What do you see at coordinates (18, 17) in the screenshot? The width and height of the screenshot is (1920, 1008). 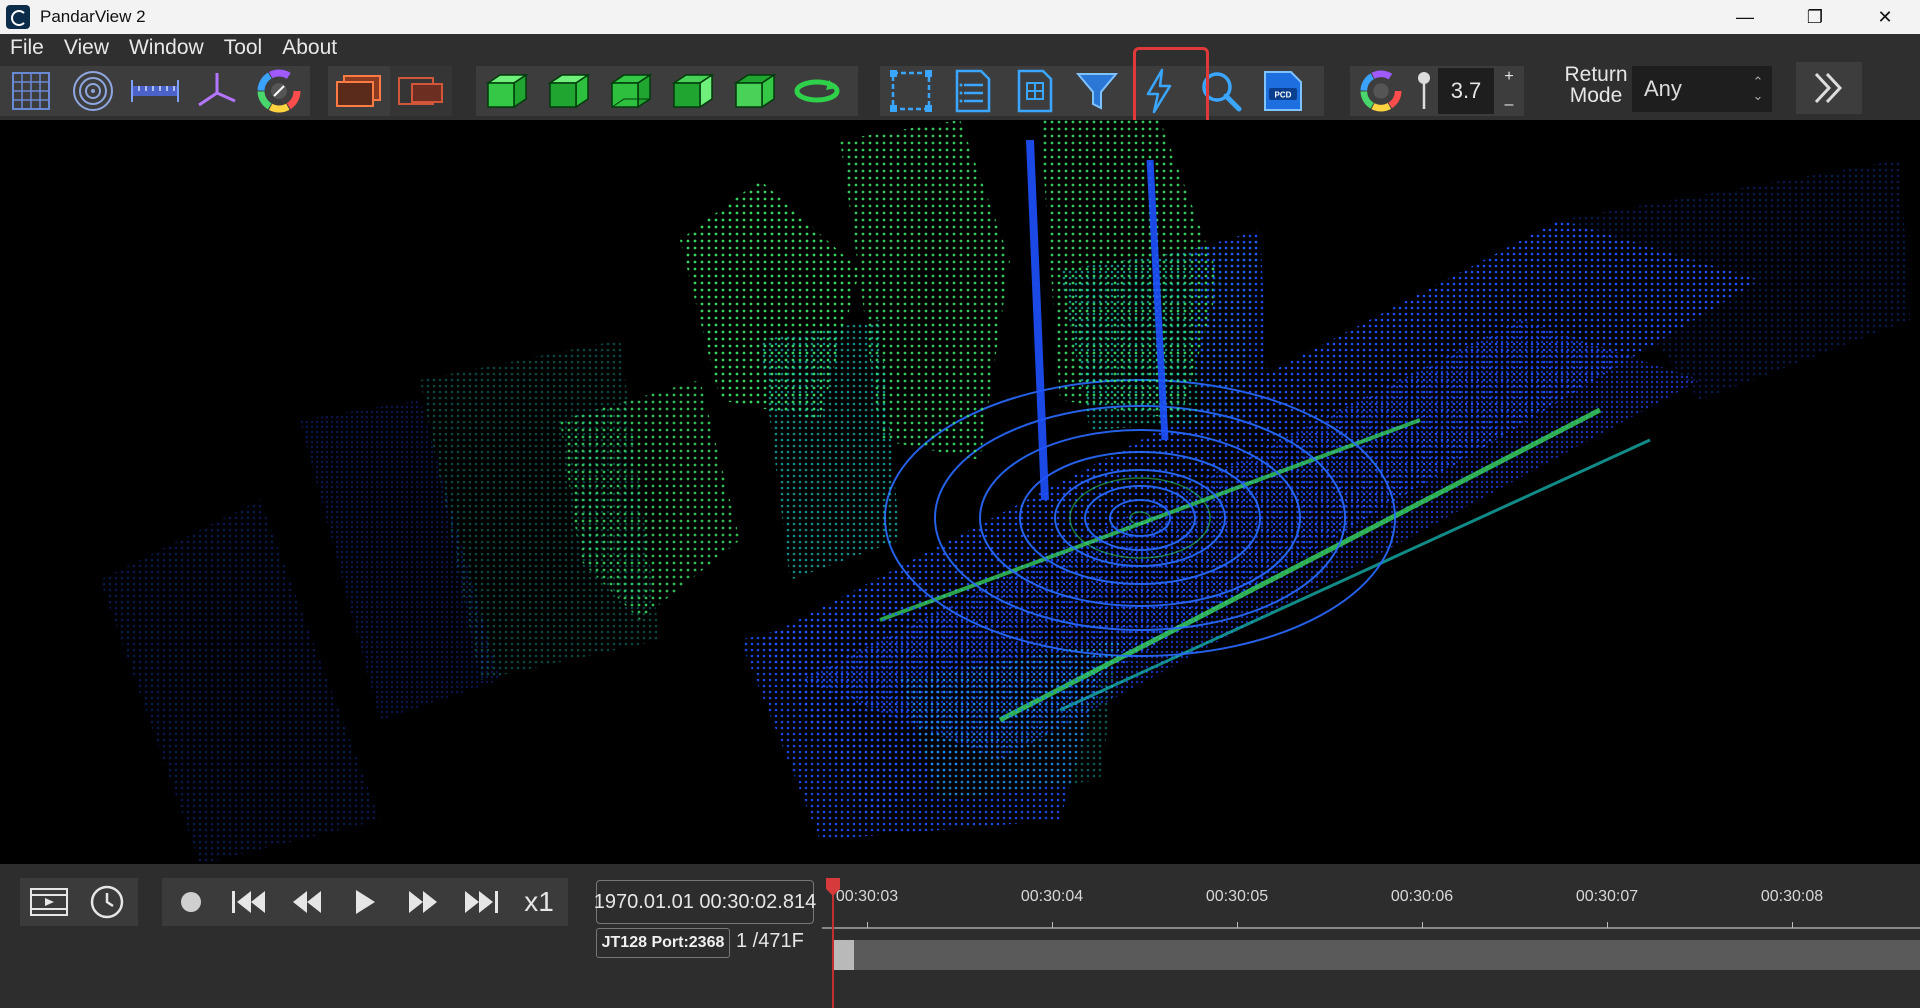 I see `app-logo-icon` at bounding box center [18, 17].